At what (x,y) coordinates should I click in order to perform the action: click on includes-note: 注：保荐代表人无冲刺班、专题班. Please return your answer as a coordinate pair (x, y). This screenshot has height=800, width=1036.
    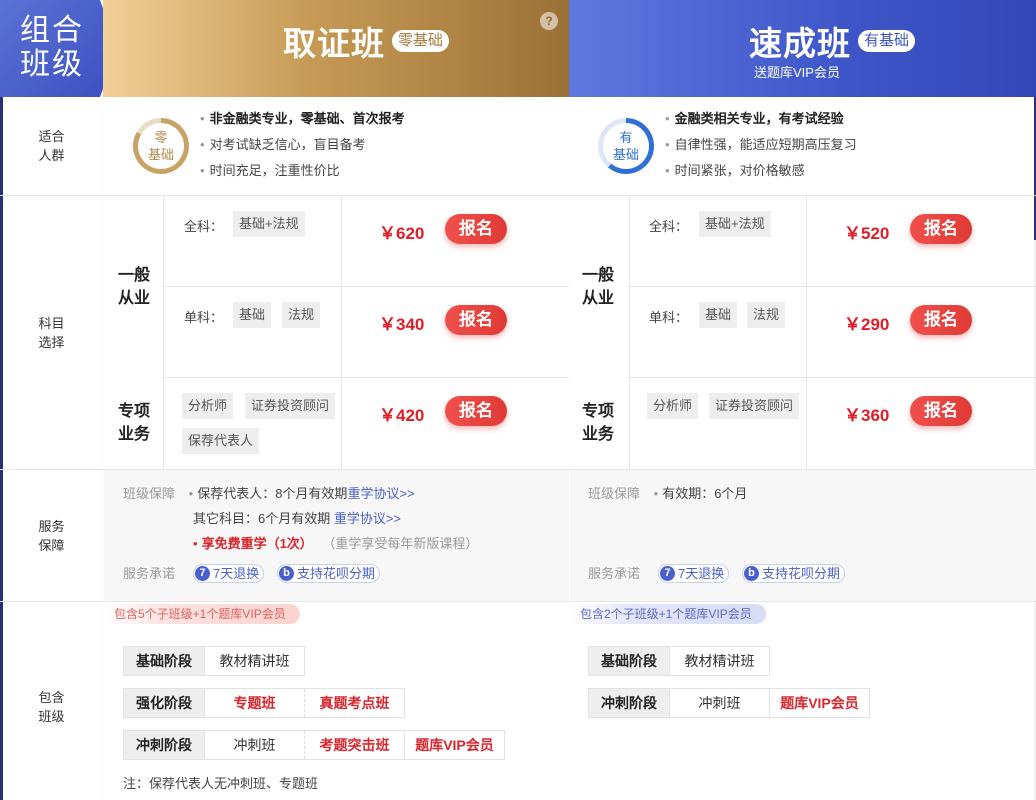
    Looking at the image, I should click on (221, 783).